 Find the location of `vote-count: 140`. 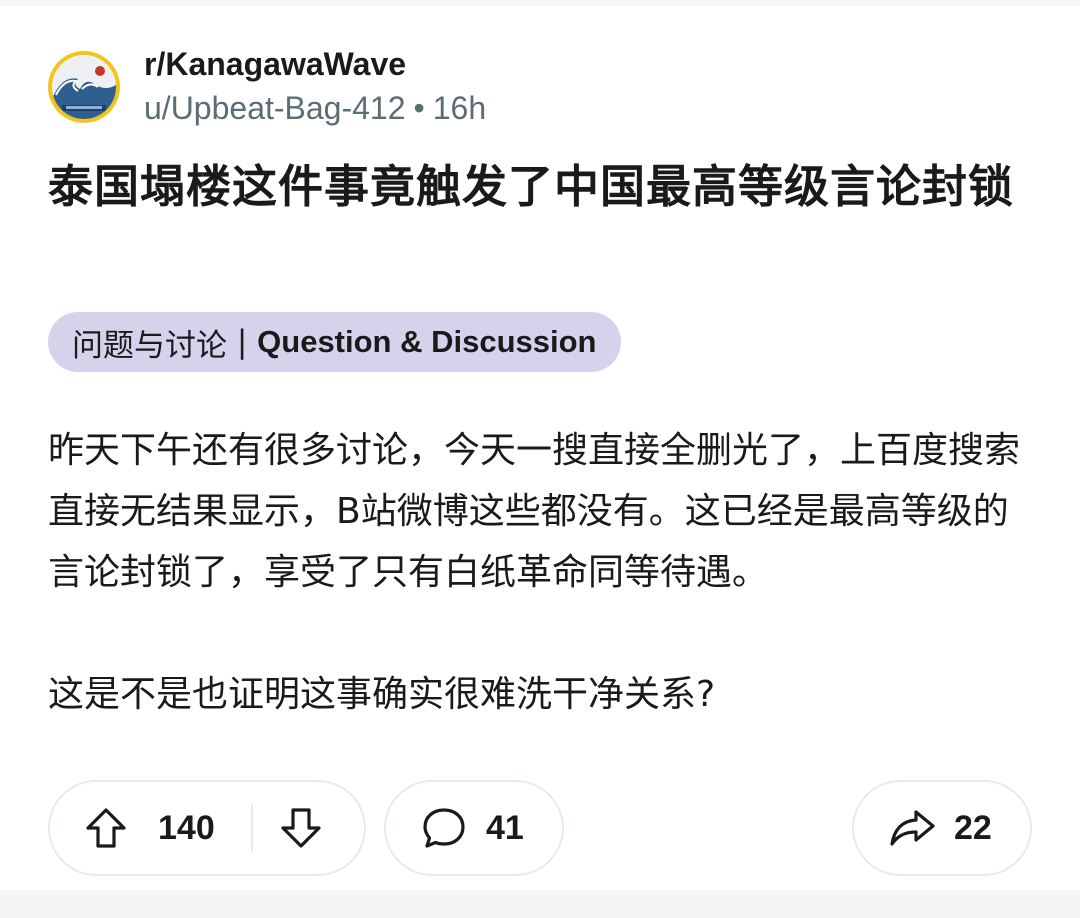

vote-count: 140 is located at coordinates (186, 827).